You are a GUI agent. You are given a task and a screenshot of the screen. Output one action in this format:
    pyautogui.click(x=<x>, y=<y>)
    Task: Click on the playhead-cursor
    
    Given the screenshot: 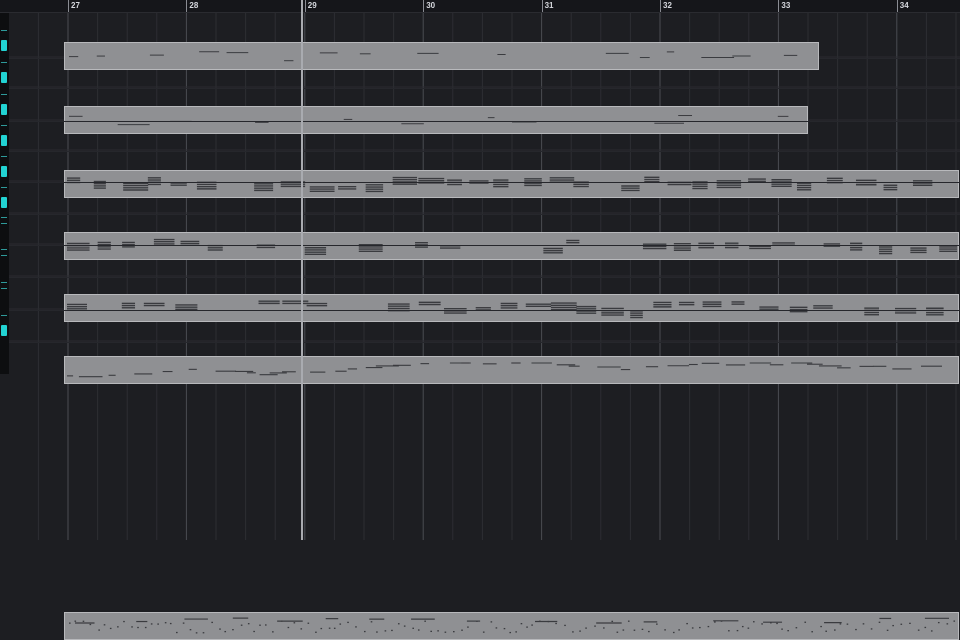 What is the action you would take?
    pyautogui.click(x=301, y=270)
    